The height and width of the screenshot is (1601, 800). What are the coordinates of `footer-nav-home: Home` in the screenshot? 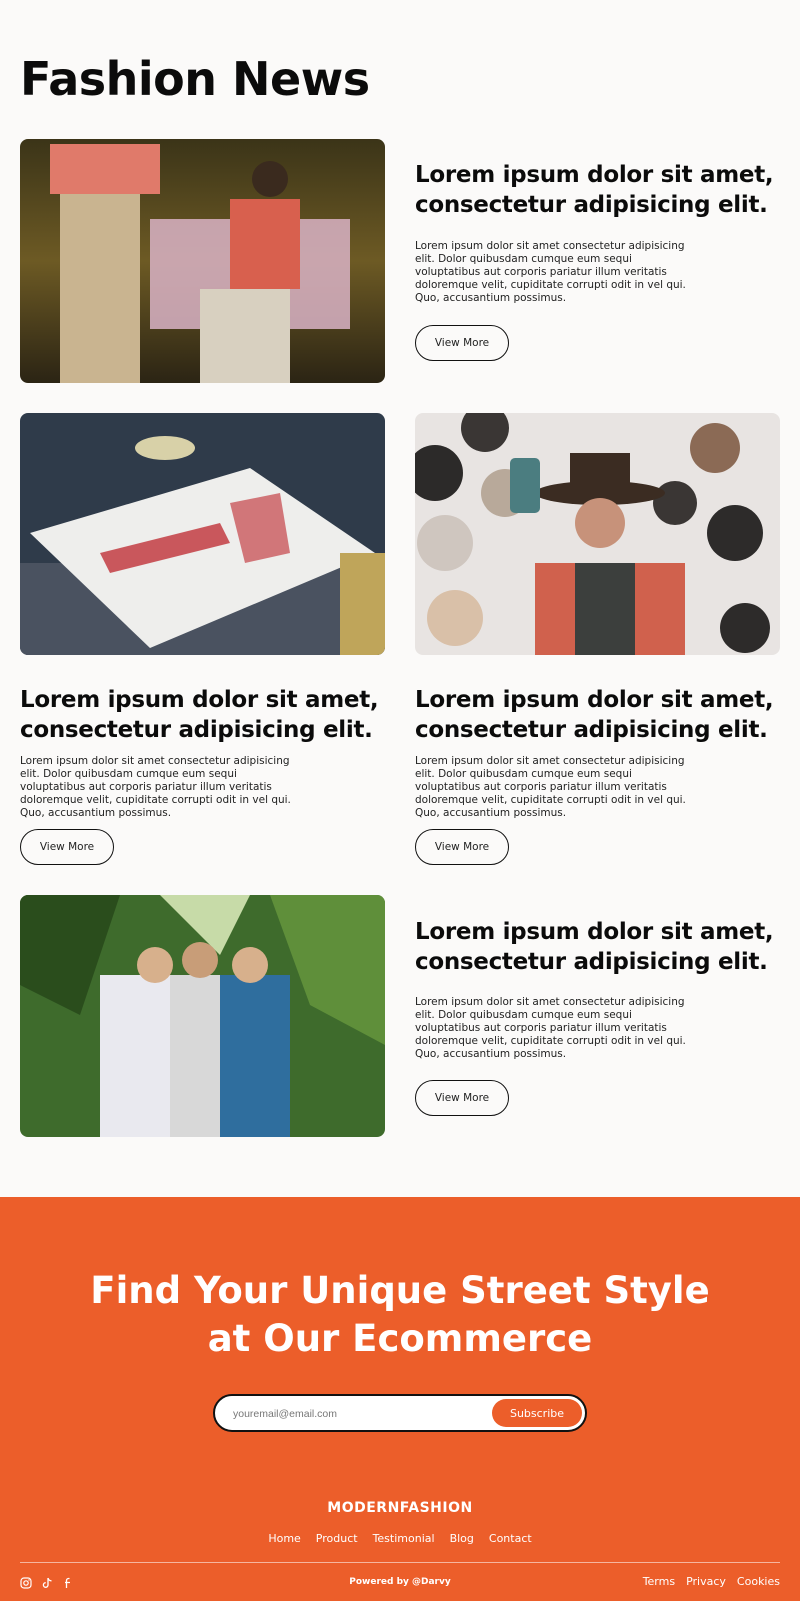 It's located at (284, 1538).